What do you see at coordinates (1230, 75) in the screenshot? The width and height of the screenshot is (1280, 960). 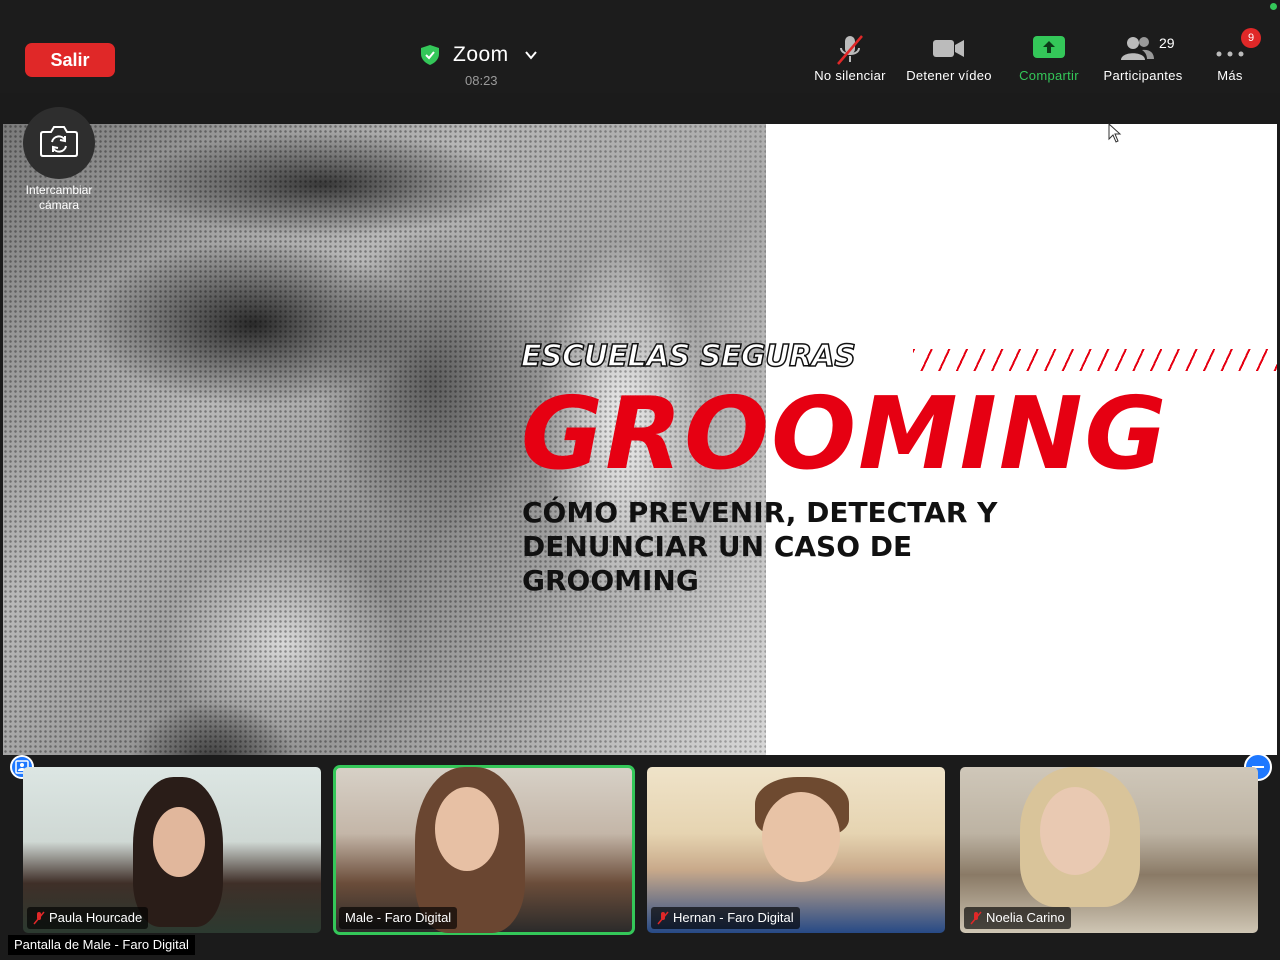 I see `more-label: Más` at bounding box center [1230, 75].